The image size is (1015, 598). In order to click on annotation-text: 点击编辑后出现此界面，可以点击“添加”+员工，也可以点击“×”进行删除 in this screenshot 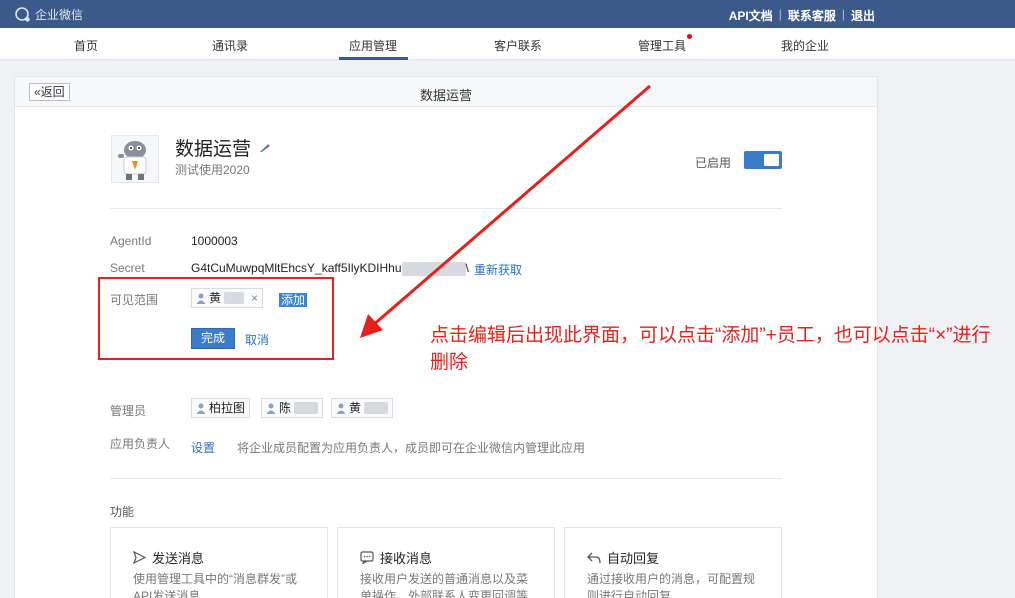, I will do `click(710, 349)`.